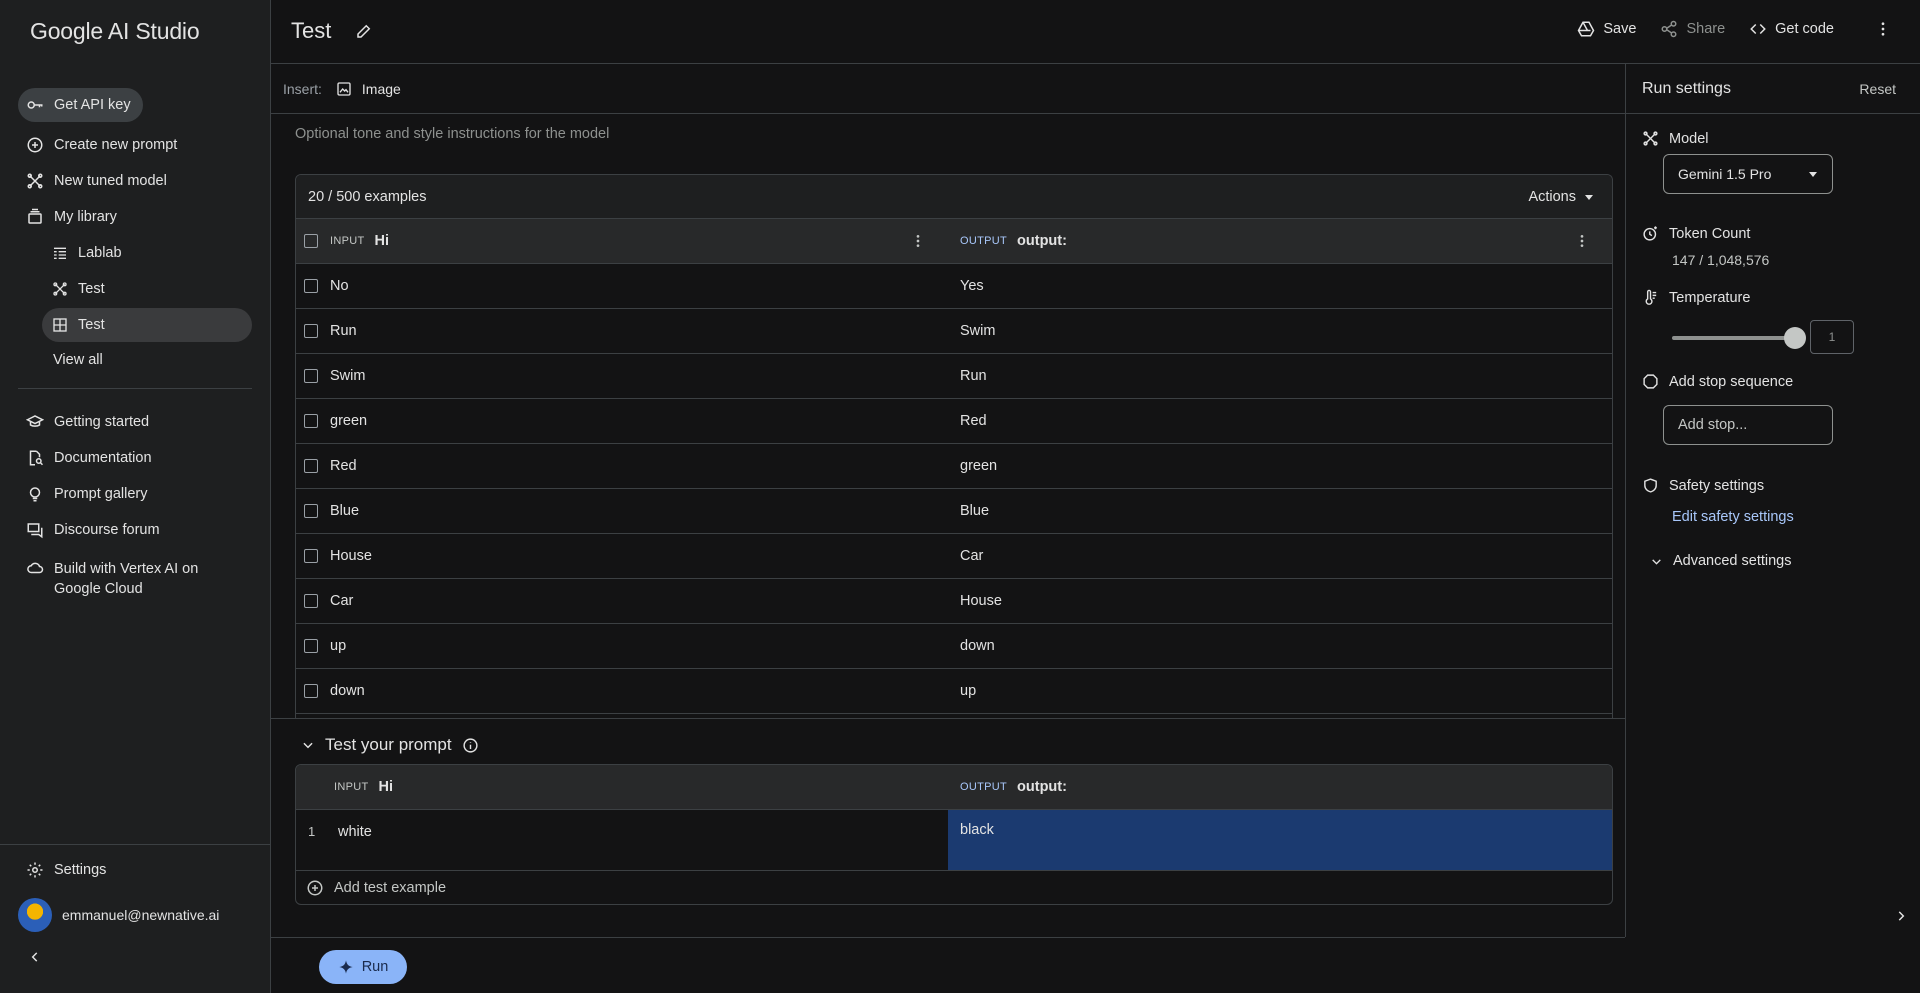 Image resolution: width=1920 pixels, height=993 pixels. Describe the element at coordinates (348, 421) in the screenshot. I see `example-input: green` at that location.